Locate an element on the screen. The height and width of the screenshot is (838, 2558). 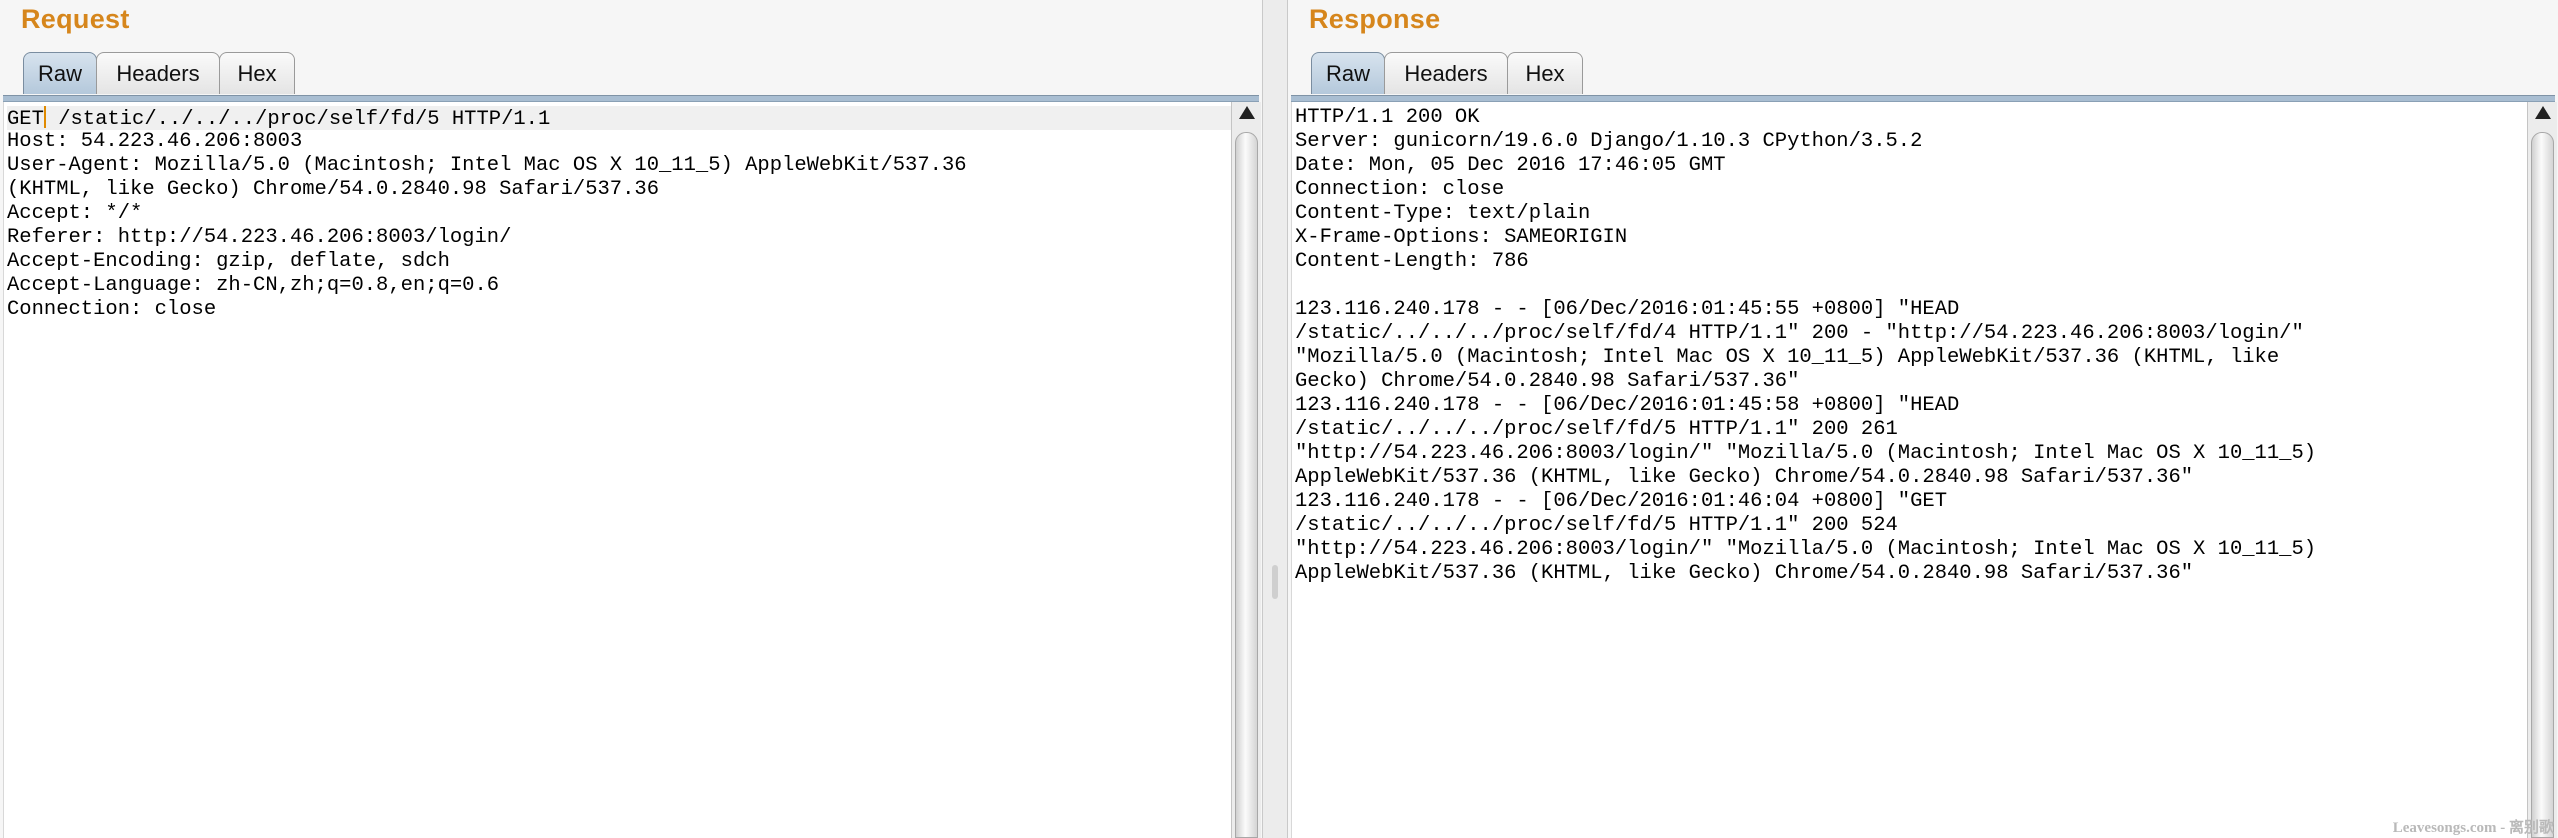
request-line-rest: /static/../../../proc/self/fd/5 HTTP/1.1 is located at coordinates (298, 119).